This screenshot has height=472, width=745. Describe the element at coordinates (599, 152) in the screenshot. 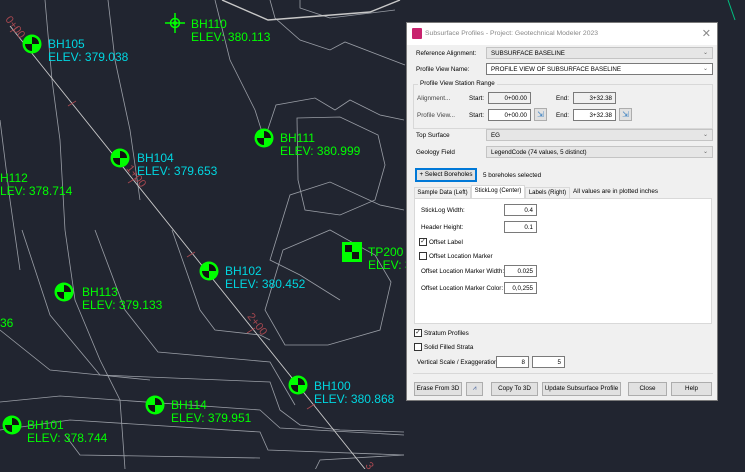

I see `geology-field-select: LegendCode (74 values, 5 distinct) ⌄` at that location.